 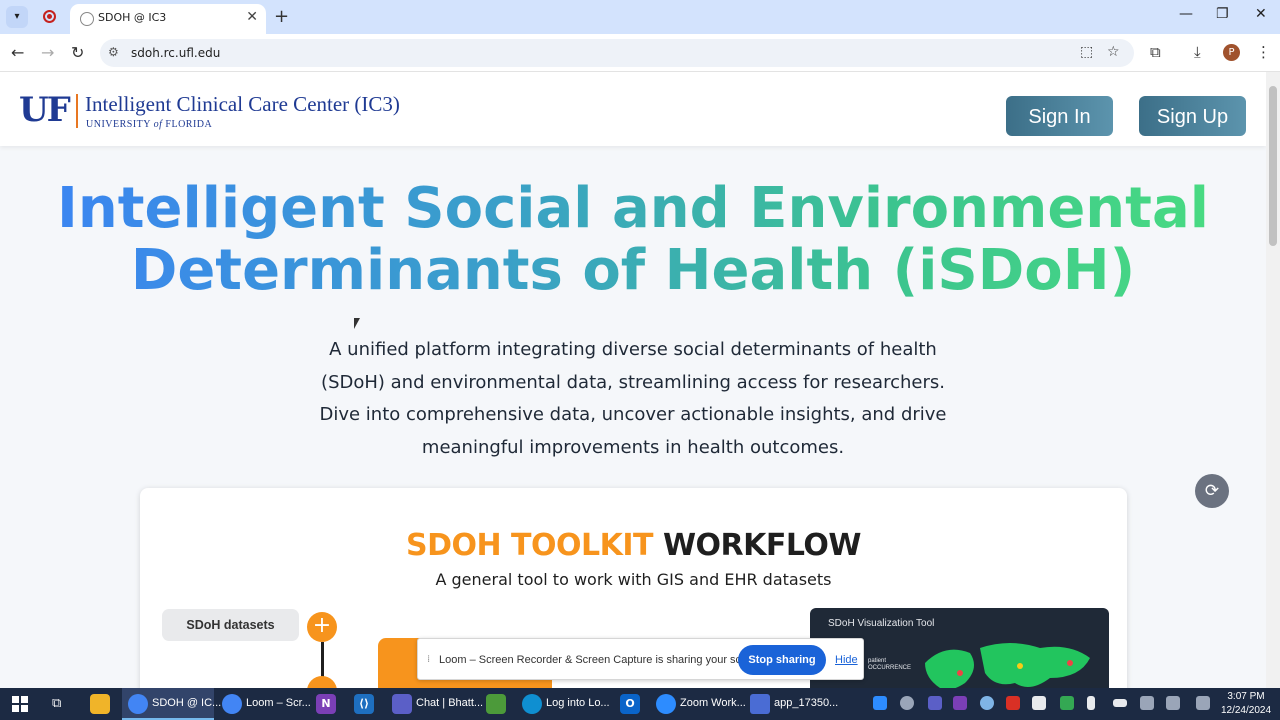 I want to click on onenote-icon: N, so click(x=326, y=704).